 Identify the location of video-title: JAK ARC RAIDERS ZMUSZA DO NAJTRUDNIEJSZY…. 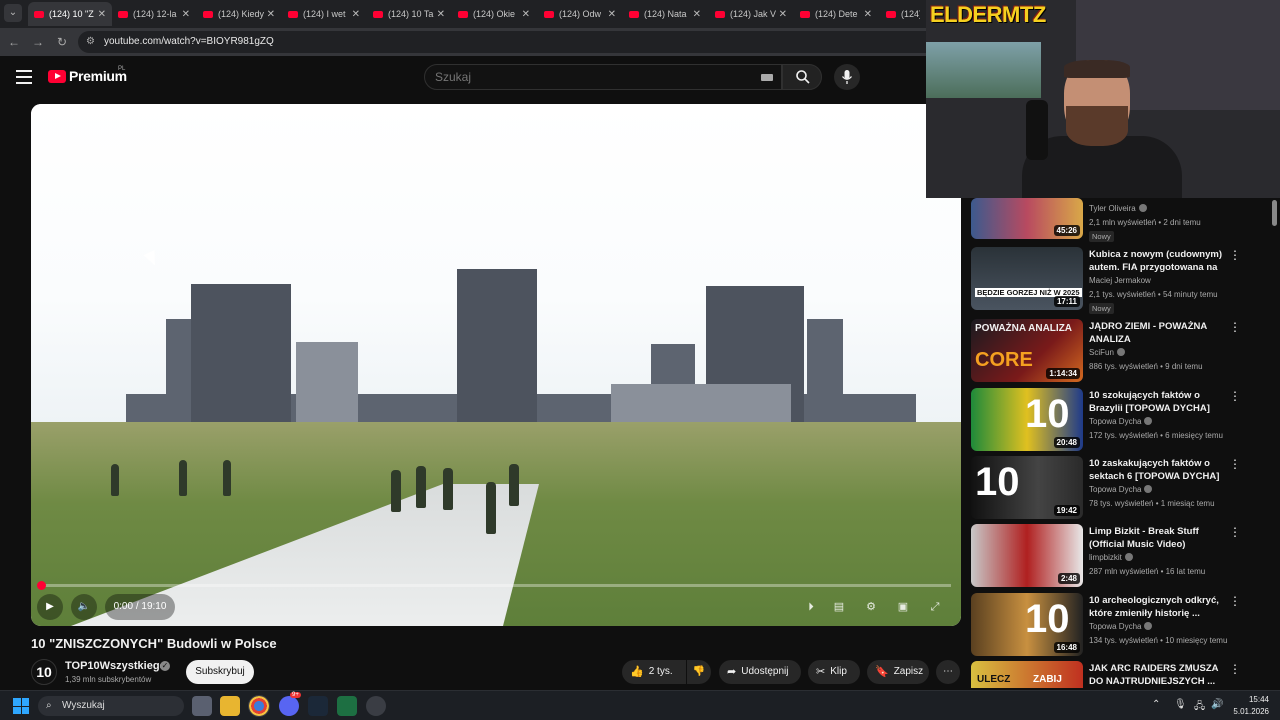
(1156, 675).